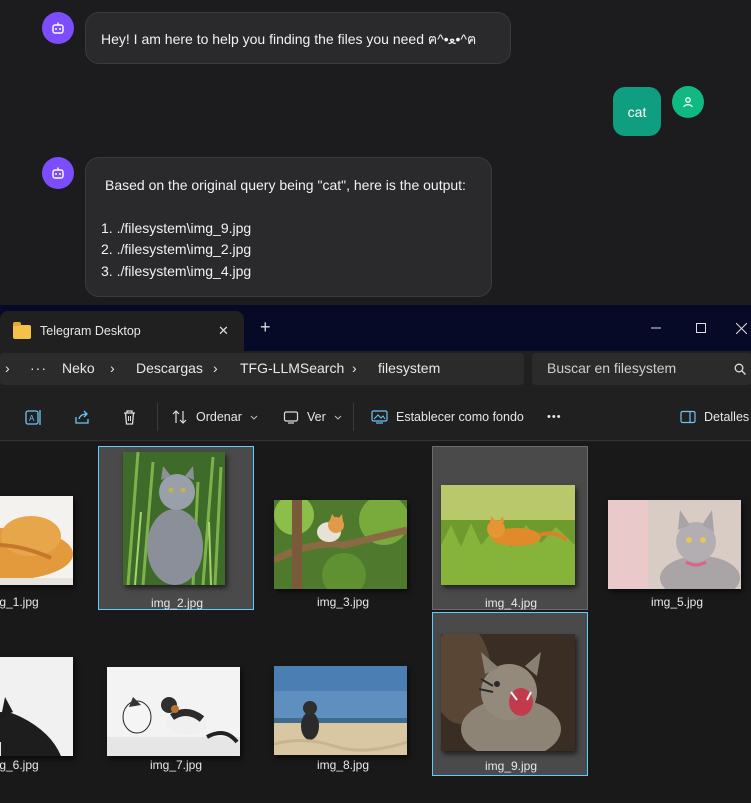 This screenshot has width=751, height=803. I want to click on file-name: img_4.jpg, so click(511, 603).